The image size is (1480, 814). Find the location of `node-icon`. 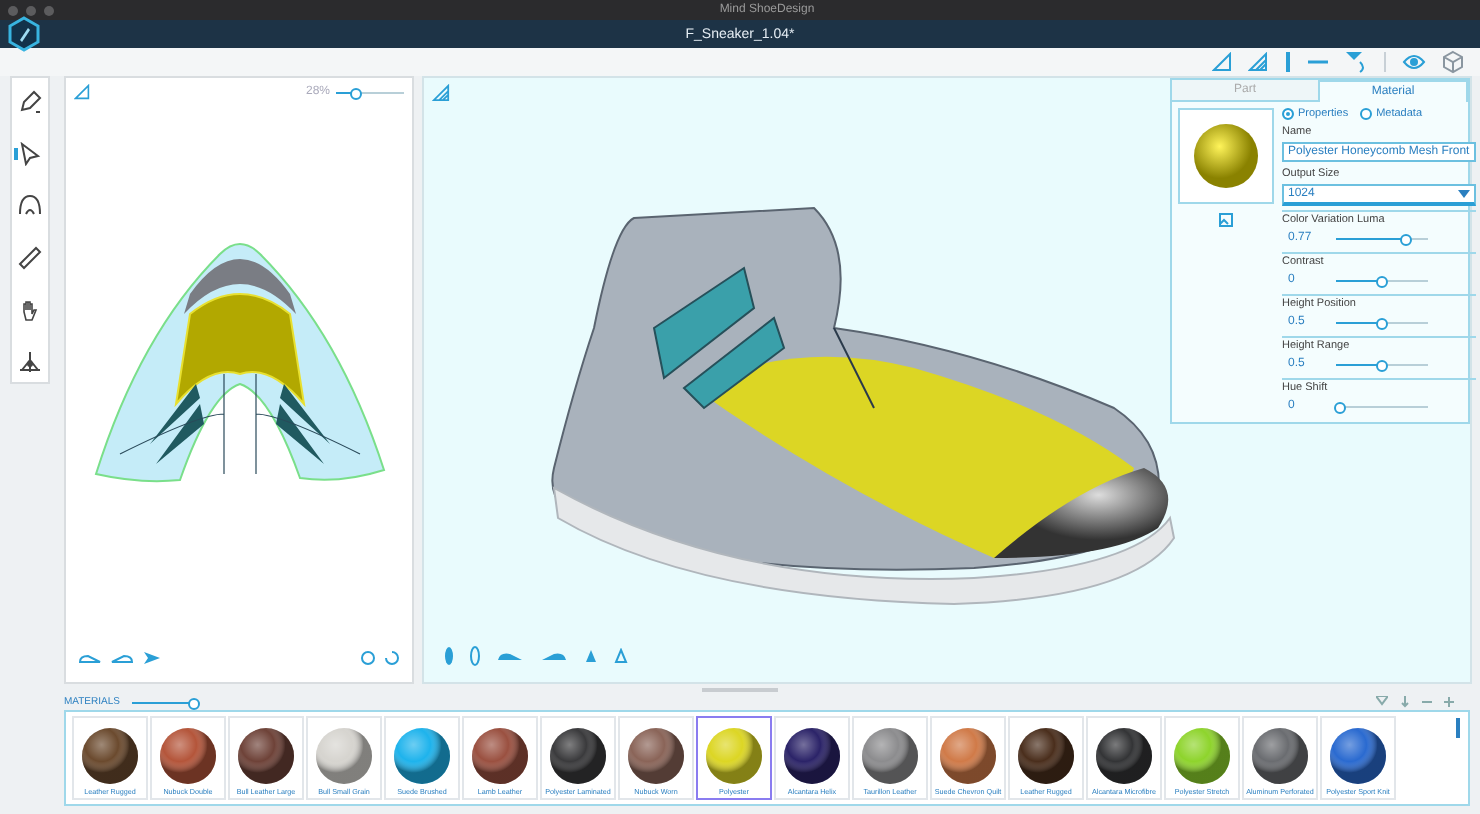

node-icon is located at coordinates (30, 362).